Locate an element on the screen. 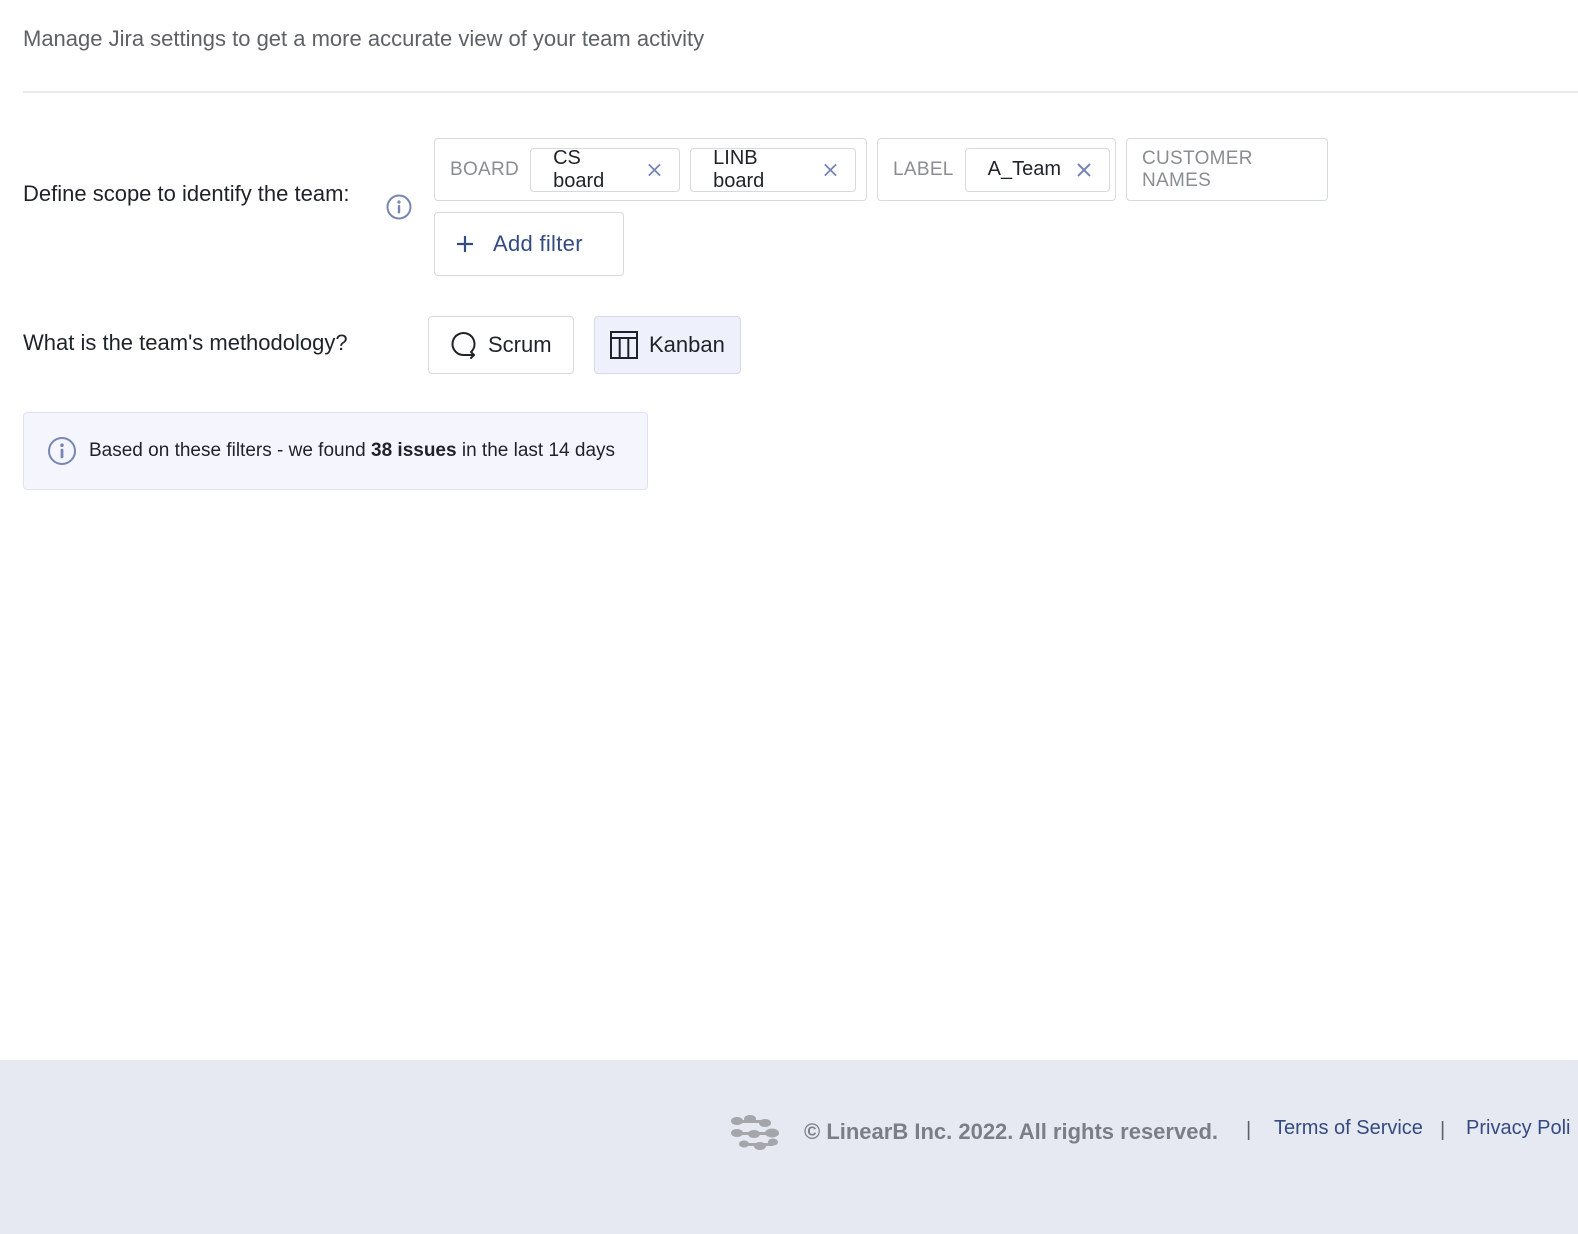 The width and height of the screenshot is (1578, 1234). terms-of-service-link: Terms of Service is located at coordinates (1348, 1128).